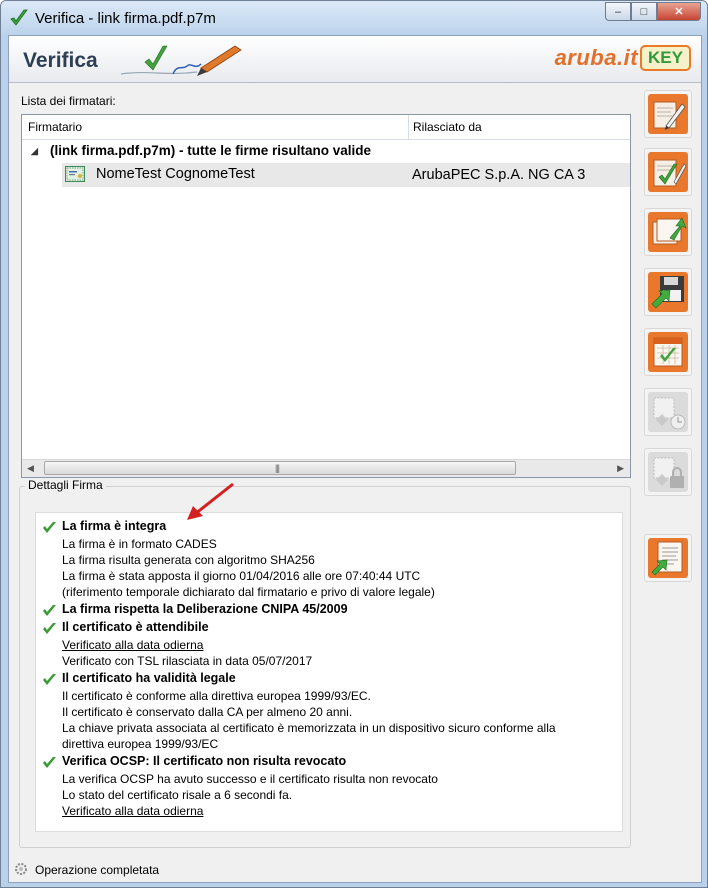  What do you see at coordinates (679, 11) in the screenshot?
I see `close-button: ✕` at bounding box center [679, 11].